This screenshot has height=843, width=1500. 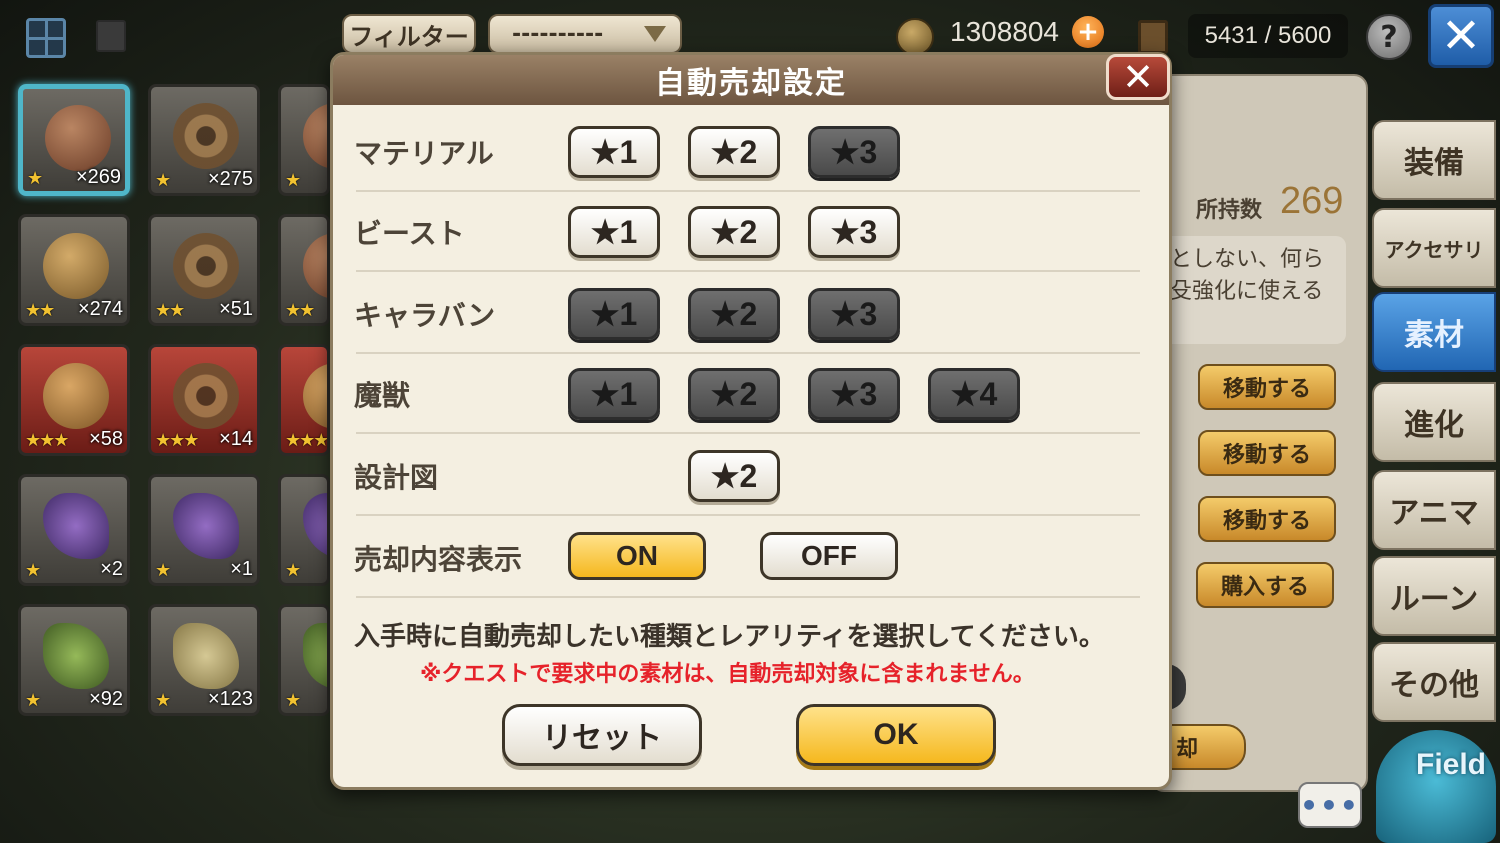 I want to click on ok-button: OK, so click(x=896, y=735).